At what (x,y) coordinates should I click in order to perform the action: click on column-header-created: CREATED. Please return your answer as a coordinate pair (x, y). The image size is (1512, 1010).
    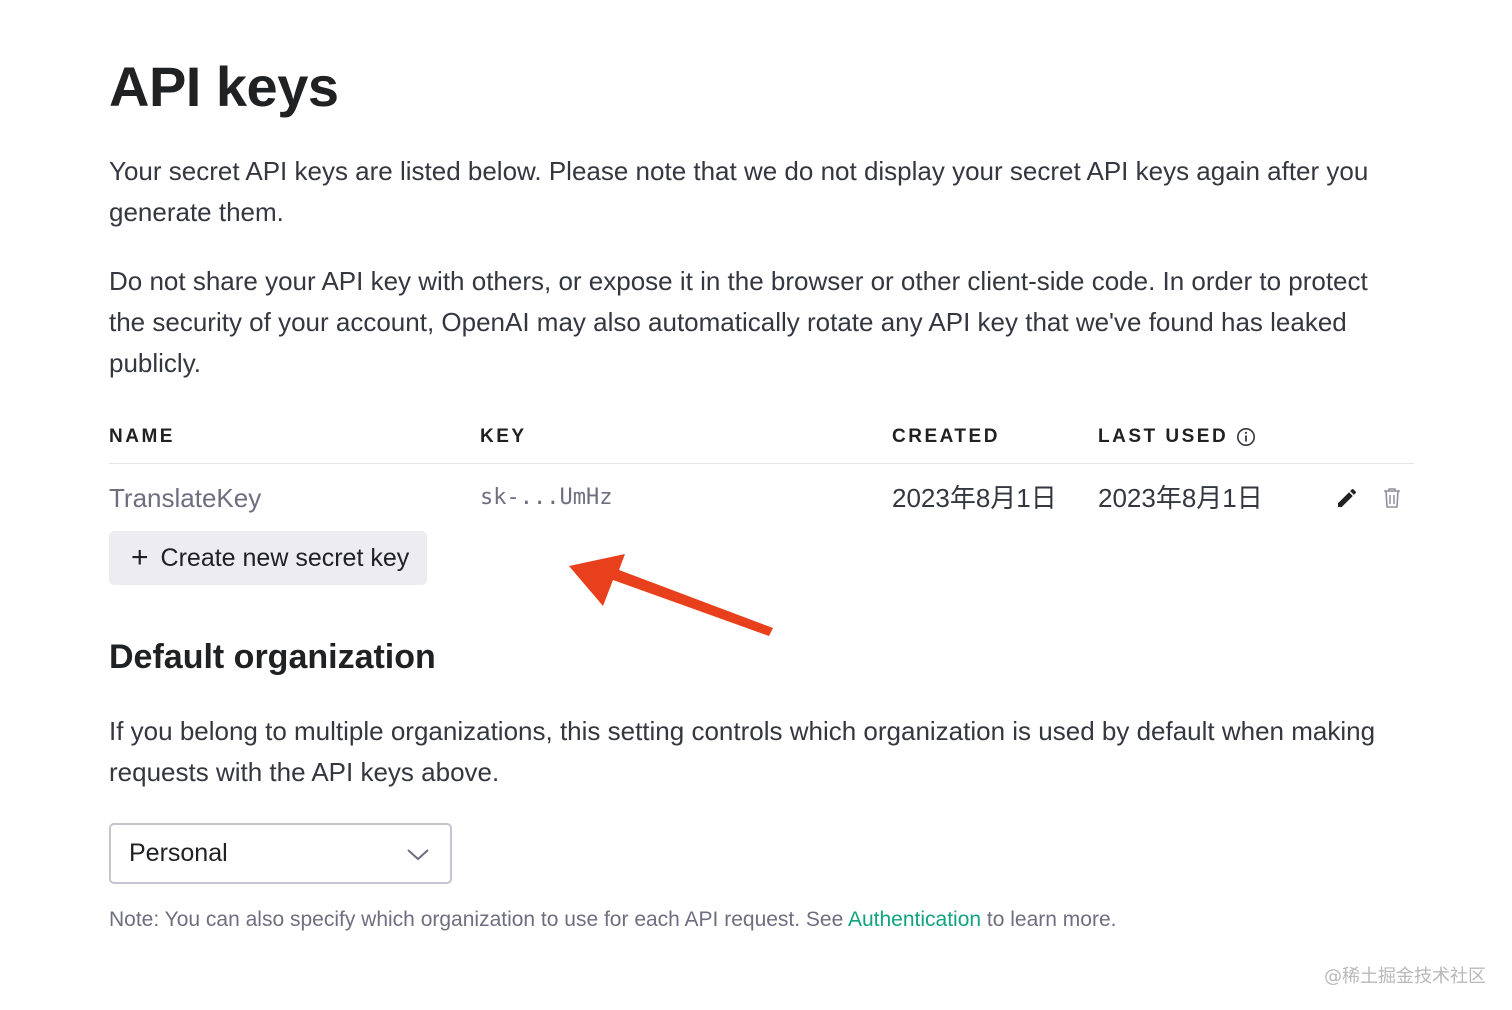
    Looking at the image, I should click on (946, 436).